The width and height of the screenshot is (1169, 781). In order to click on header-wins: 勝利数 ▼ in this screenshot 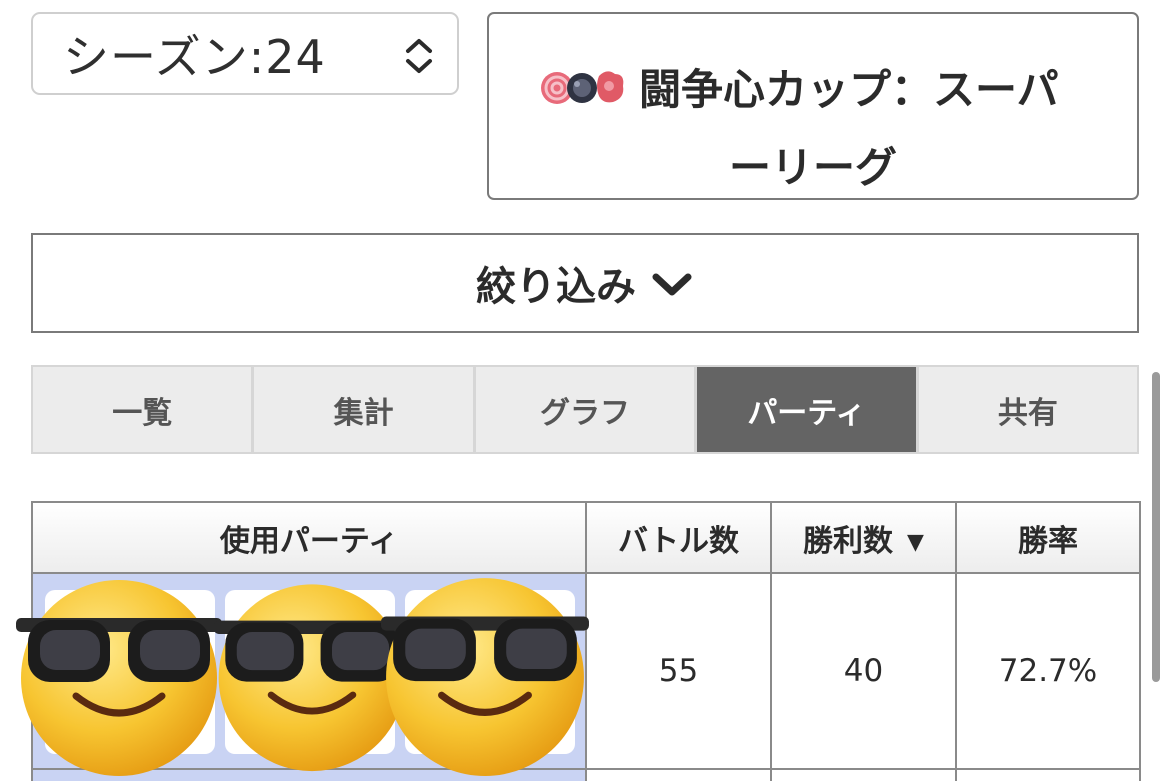, I will do `click(863, 537)`.